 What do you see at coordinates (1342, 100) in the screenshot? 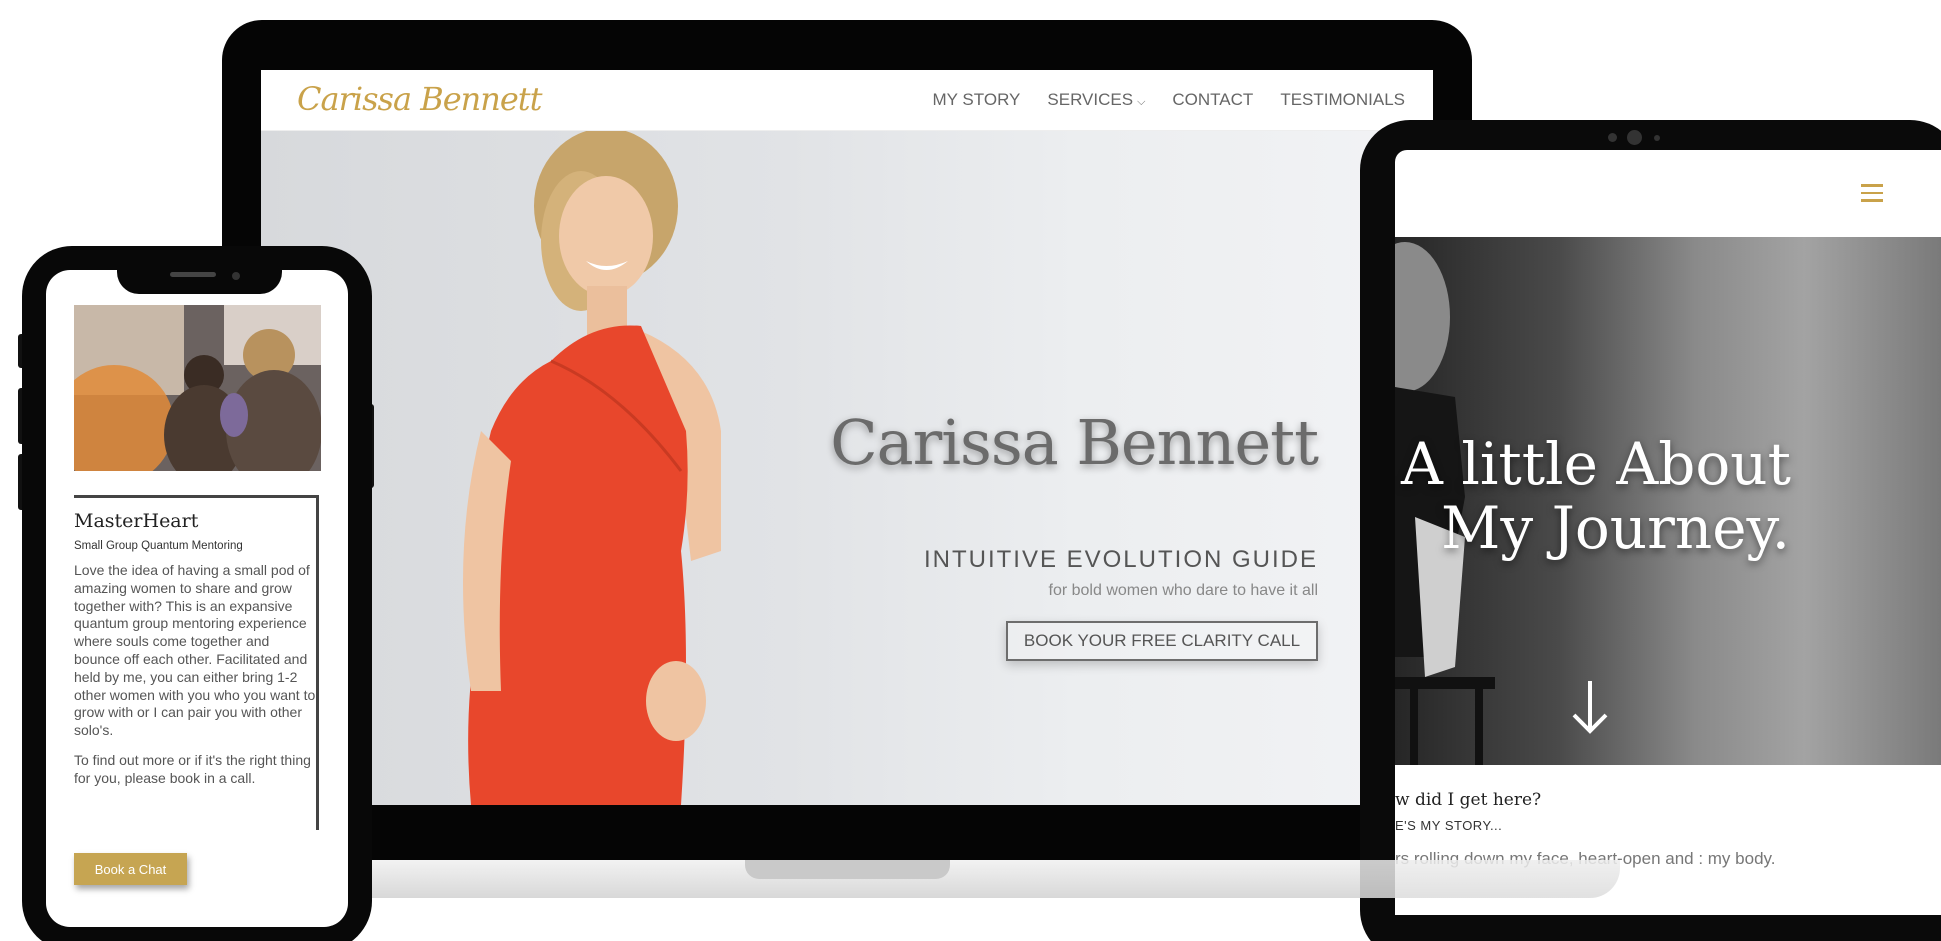
I see `nav-item-testimonials: TESTIMONIALS` at bounding box center [1342, 100].